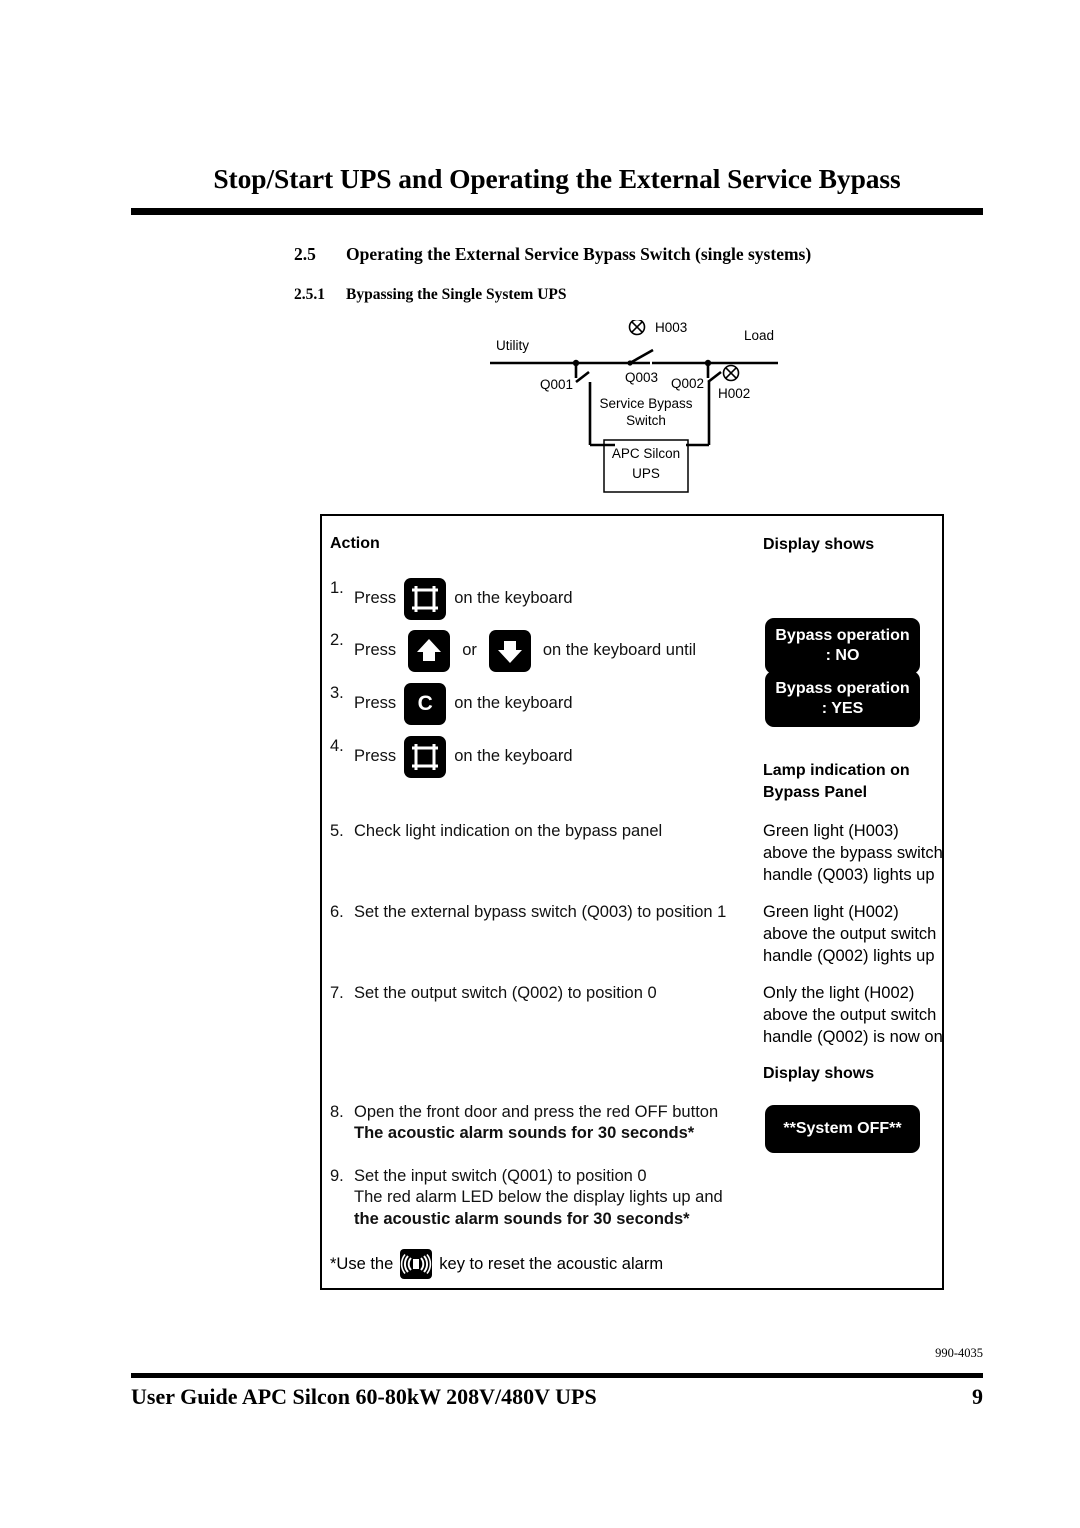 This screenshot has height=1528, width=1080. I want to click on table-row-step-2: 2. Press or on the keyboard until, so click(513, 651).